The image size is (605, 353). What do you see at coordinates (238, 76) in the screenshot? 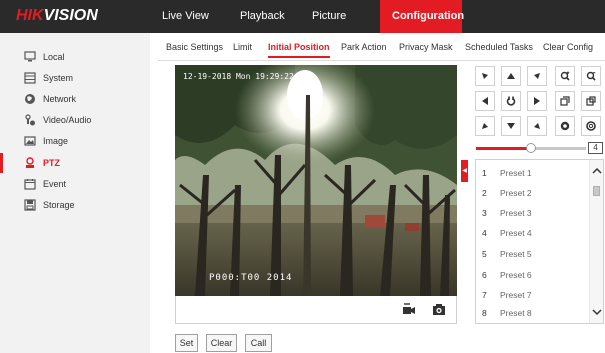
I see `osd-timestamp: 12-19-2018 Mon 19:29:22` at bounding box center [238, 76].